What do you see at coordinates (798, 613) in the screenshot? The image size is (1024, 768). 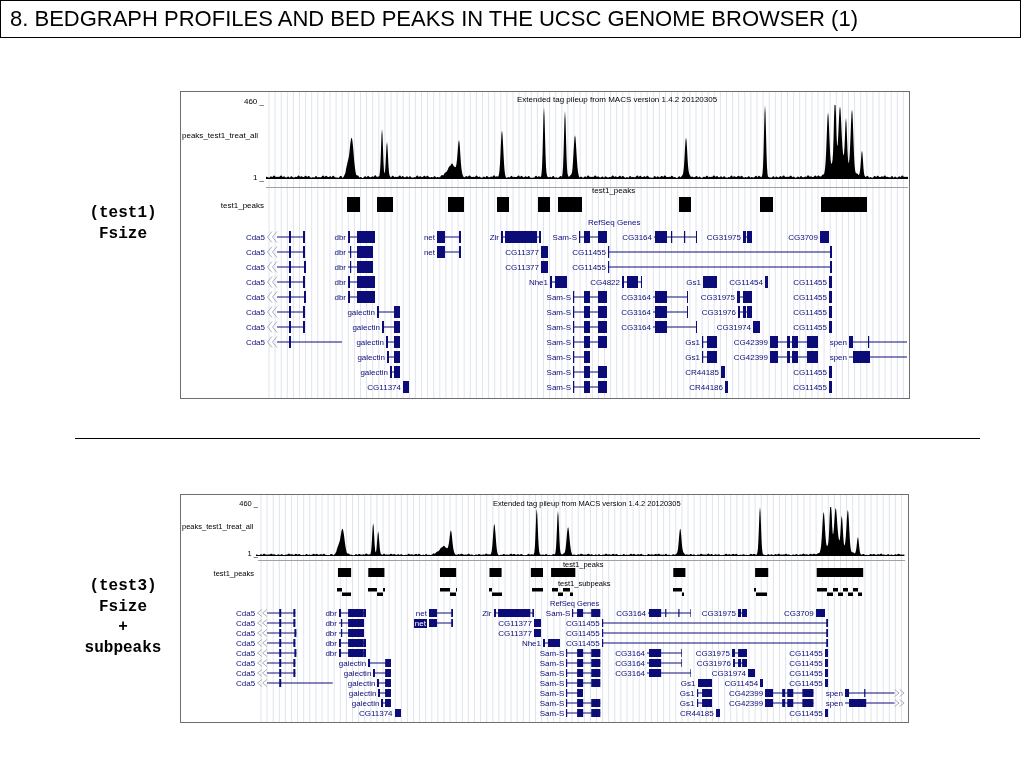 I see `gene-label: CG3709` at bounding box center [798, 613].